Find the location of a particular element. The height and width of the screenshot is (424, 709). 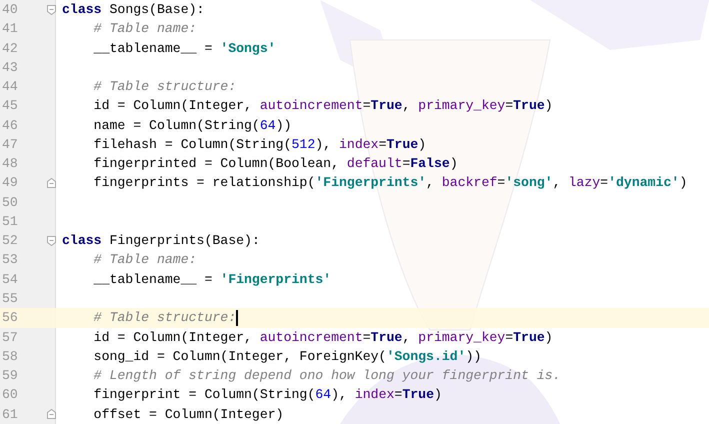

code-line: name = Column(String(64)) is located at coordinates (192, 125).